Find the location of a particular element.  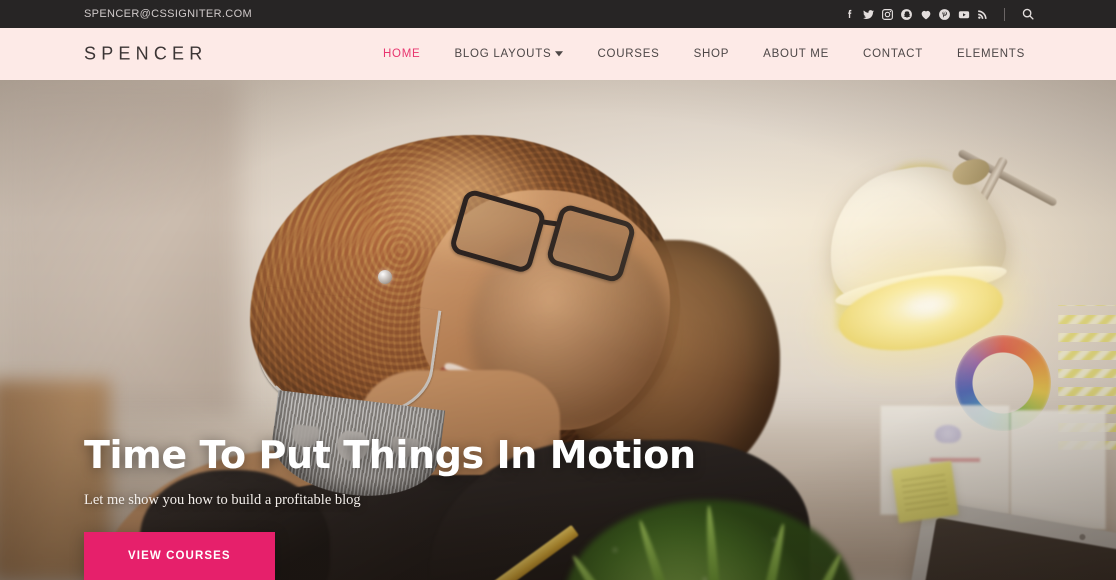

chevron-down-icon is located at coordinates (559, 55).